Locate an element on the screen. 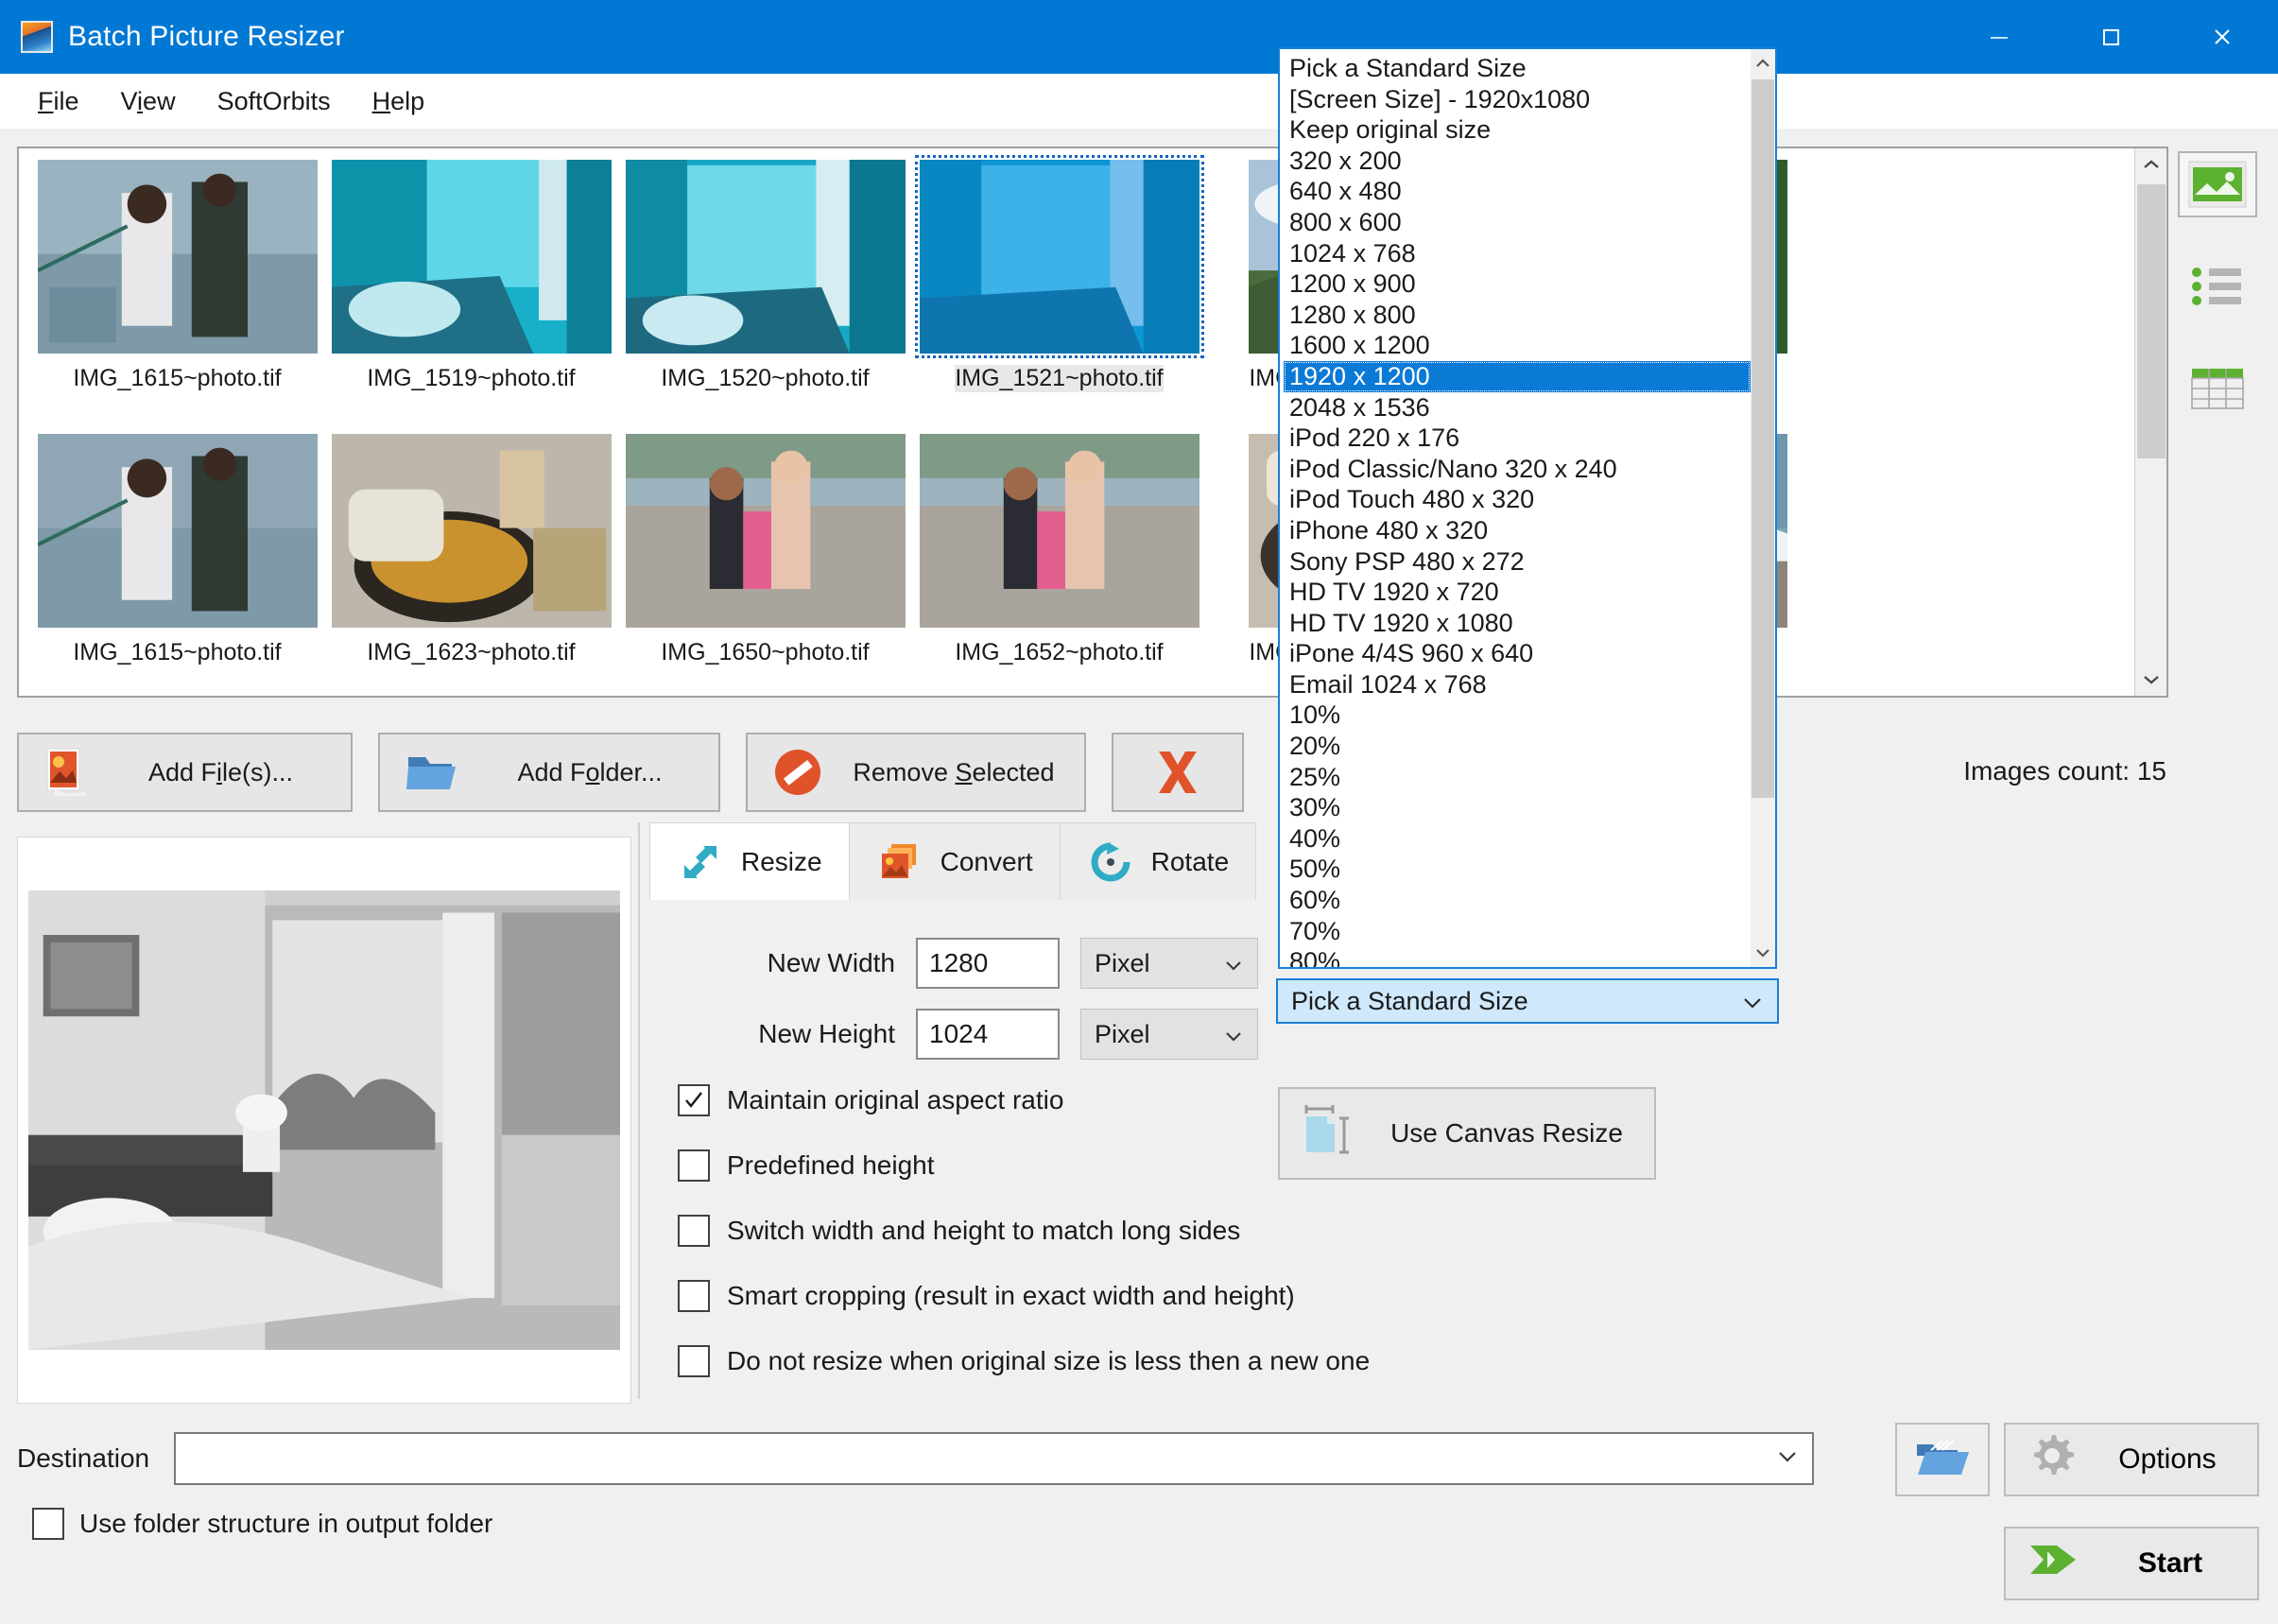  thumbnail-item: IMG_1520~photo.tif is located at coordinates (765, 293).